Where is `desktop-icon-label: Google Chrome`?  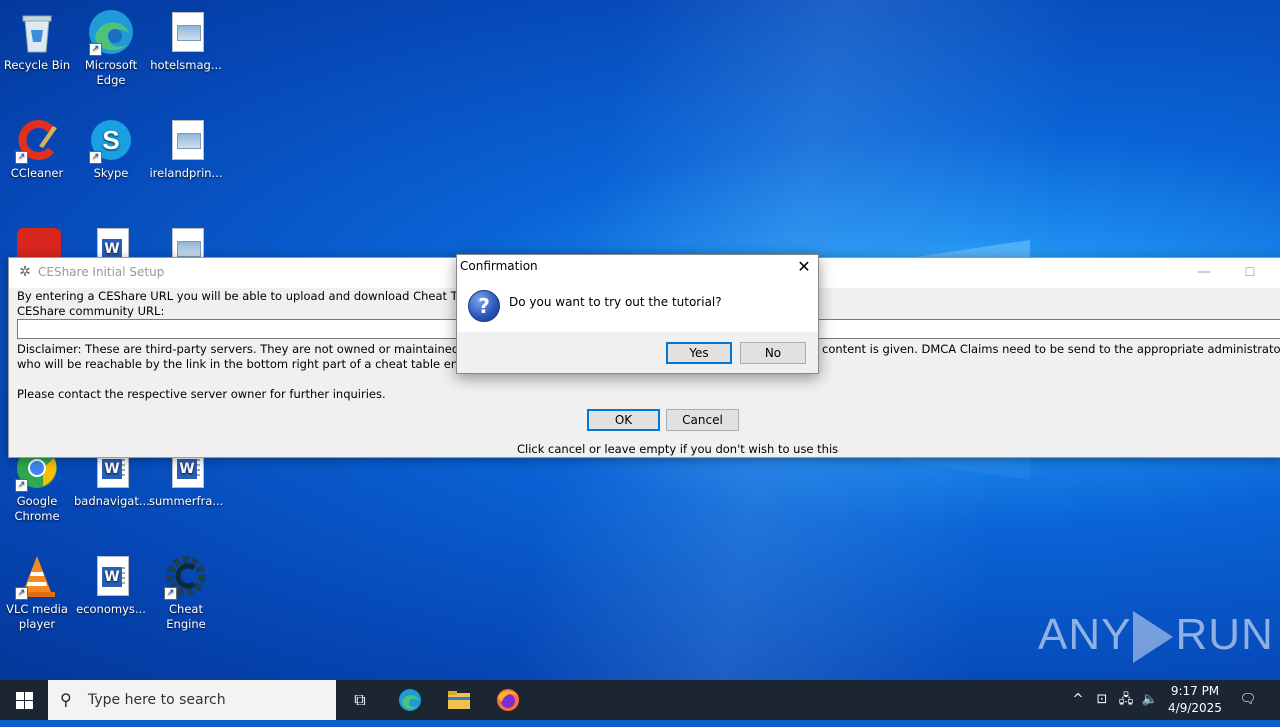 desktop-icon-label: Google Chrome is located at coordinates (37, 508).